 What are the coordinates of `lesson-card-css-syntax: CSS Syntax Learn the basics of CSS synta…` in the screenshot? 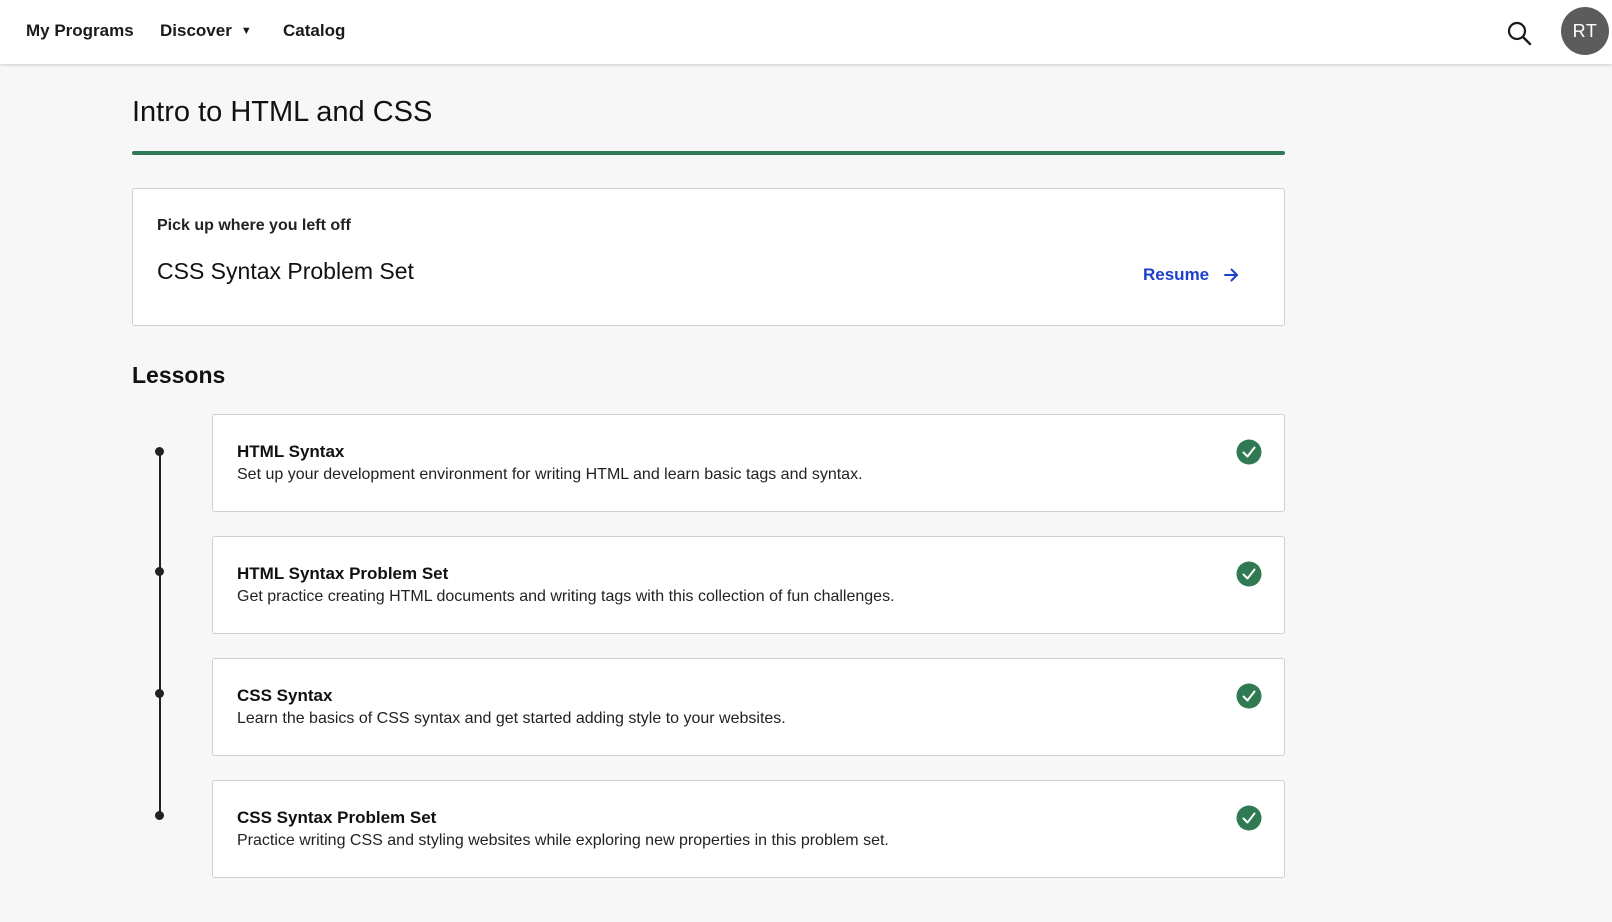 It's located at (748, 707).